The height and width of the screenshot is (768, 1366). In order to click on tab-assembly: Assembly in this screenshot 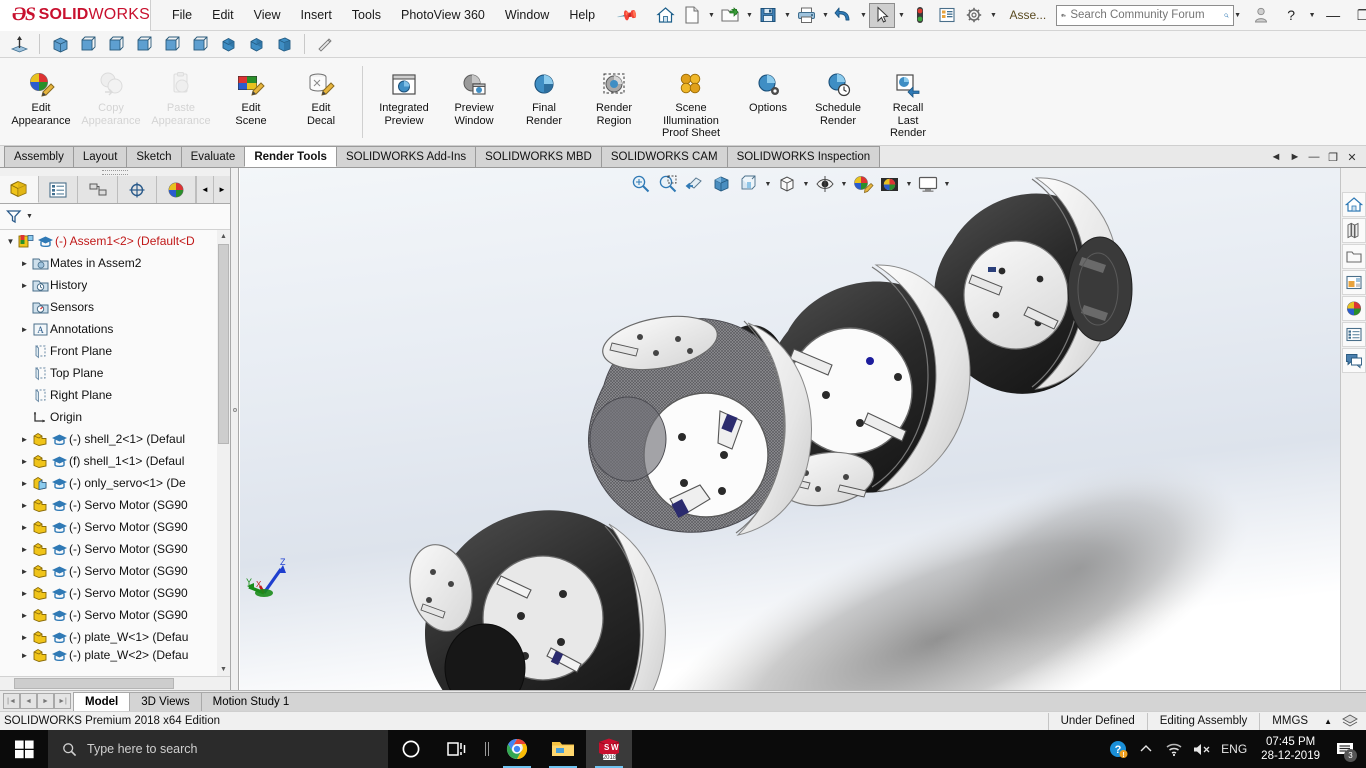, I will do `click(39, 156)`.